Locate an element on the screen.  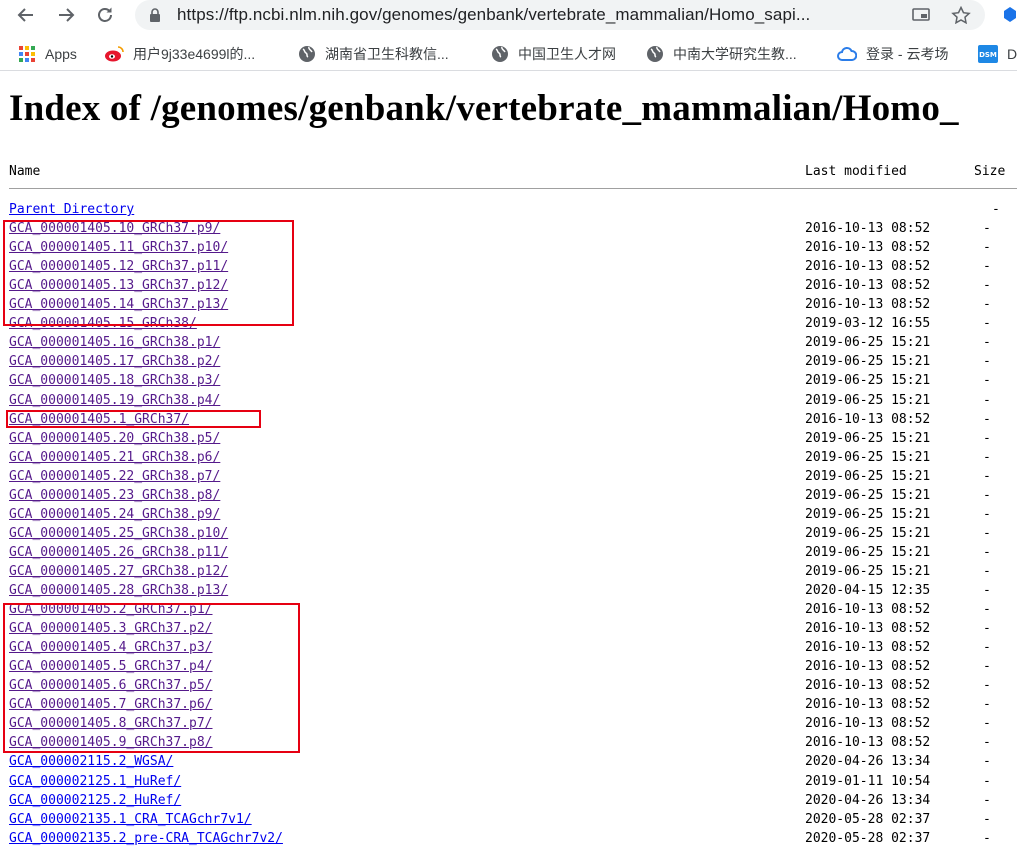
directory-link: GCA_000001405.23_GRCh38.p8/ is located at coordinates (114, 495).